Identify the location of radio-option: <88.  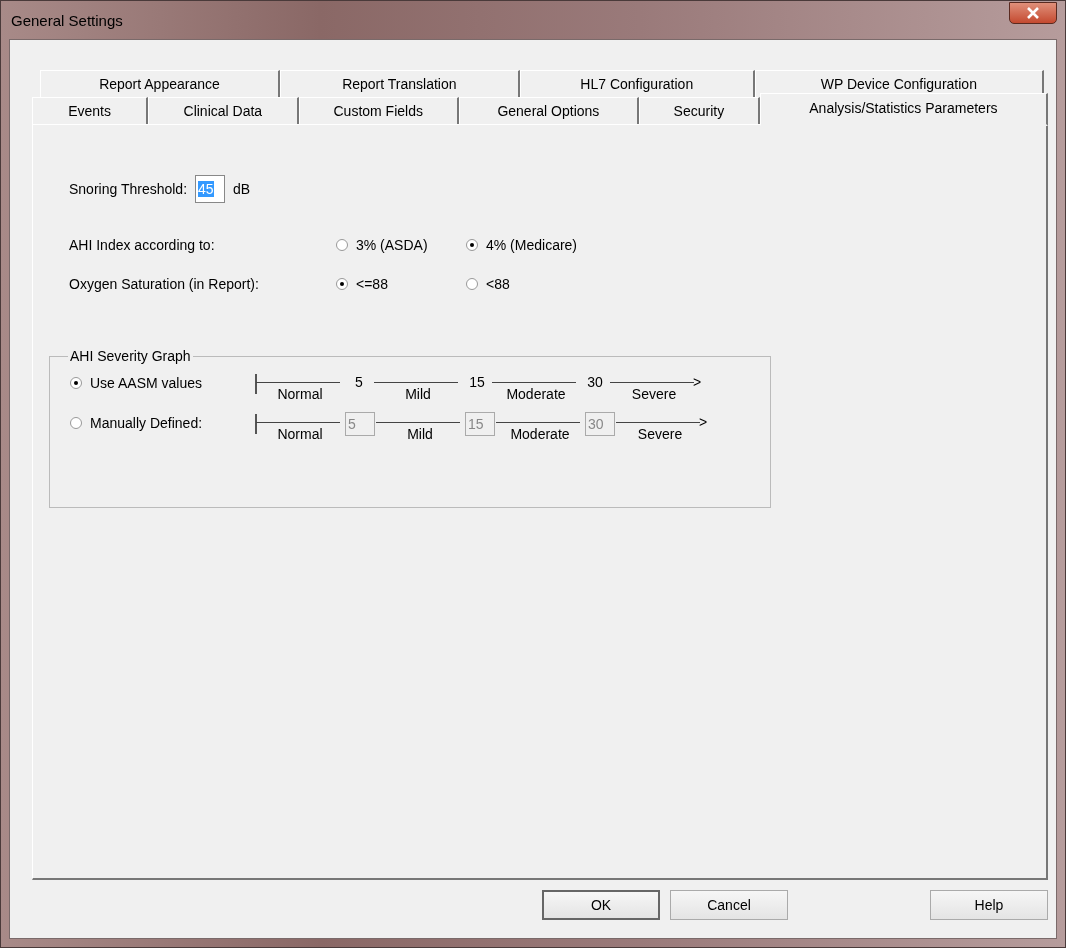
(531, 283).